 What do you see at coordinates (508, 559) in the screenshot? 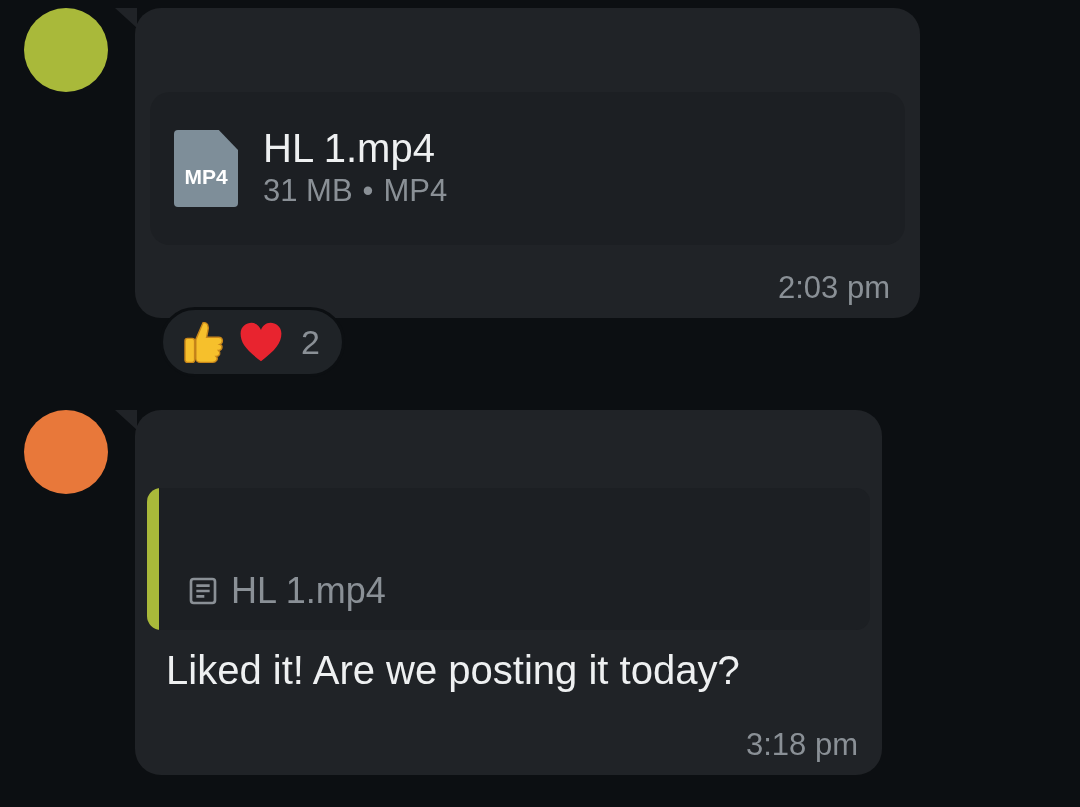
I see `quoted-message: HL 1.mp4` at bounding box center [508, 559].